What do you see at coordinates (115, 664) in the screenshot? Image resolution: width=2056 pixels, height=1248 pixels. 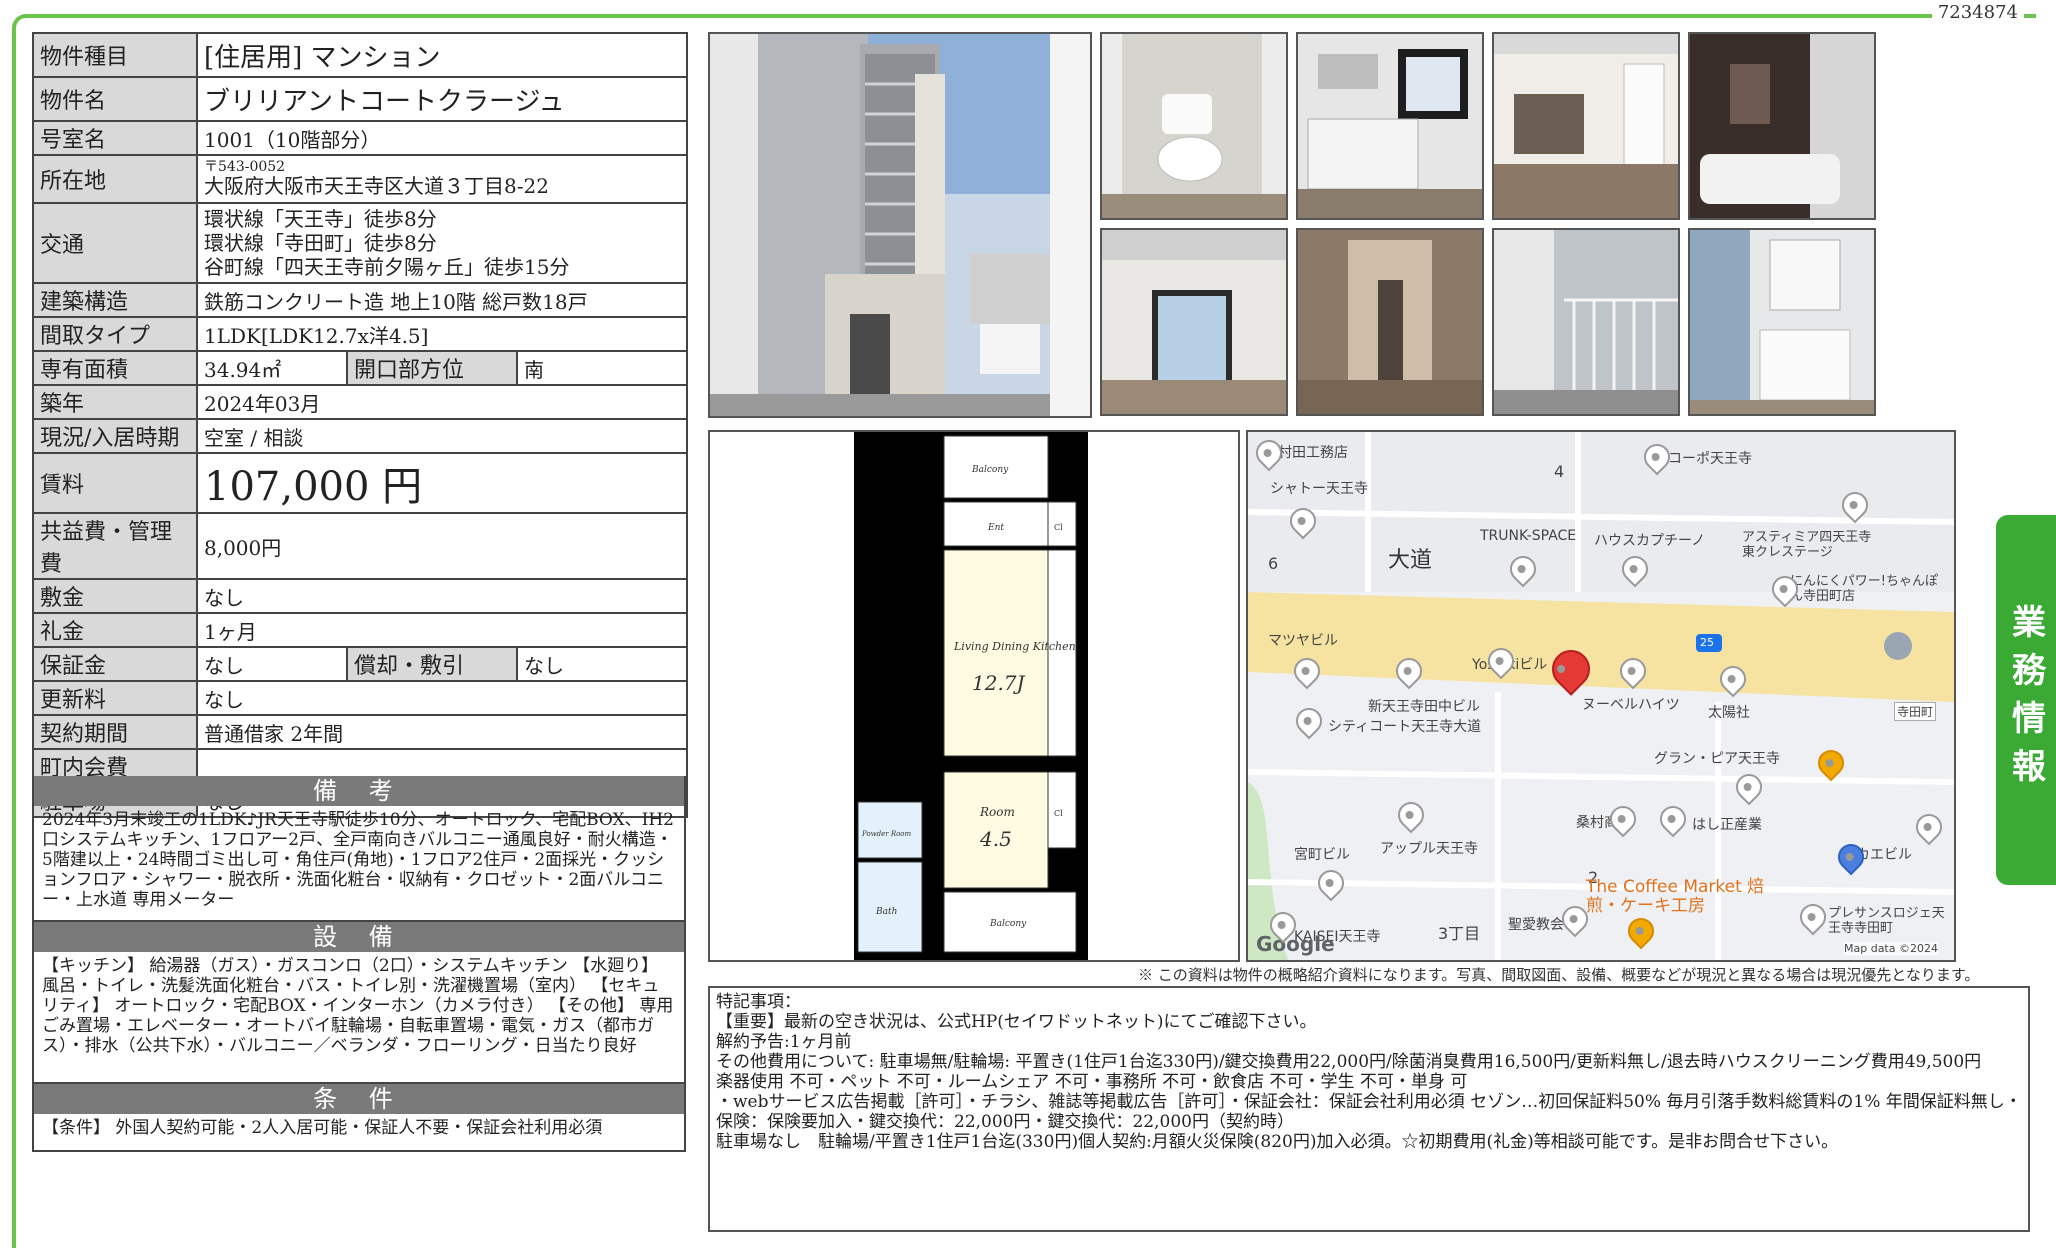 I see `spec-label-guarantee: 保証金` at bounding box center [115, 664].